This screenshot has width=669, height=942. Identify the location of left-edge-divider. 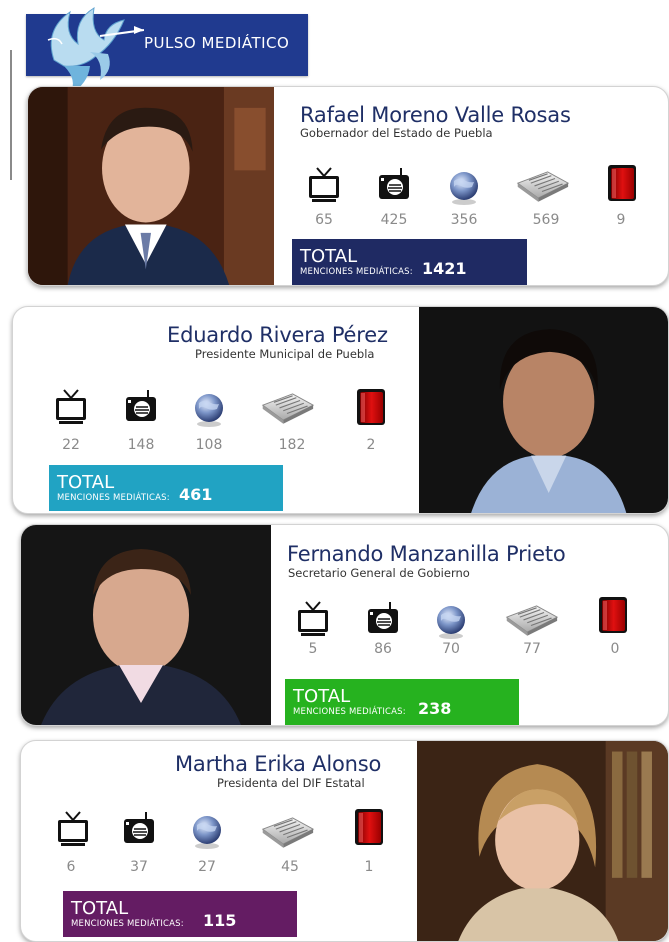
(6, 115).